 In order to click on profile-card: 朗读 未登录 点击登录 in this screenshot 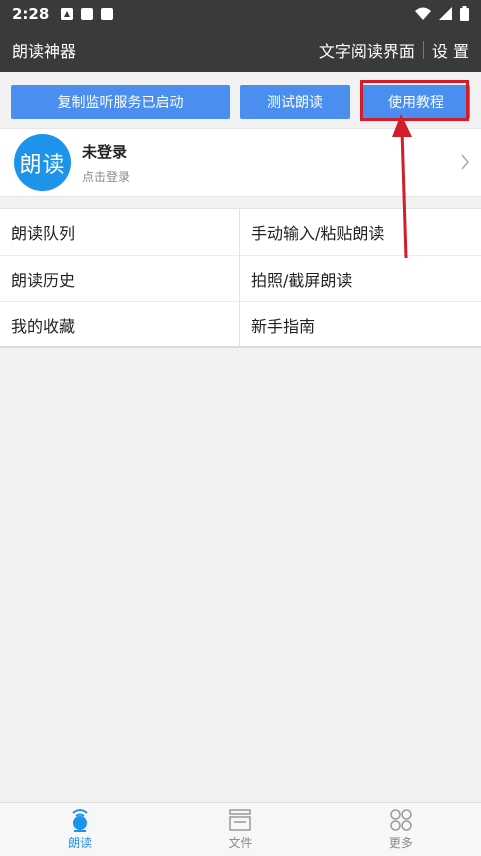, I will do `click(240, 162)`.